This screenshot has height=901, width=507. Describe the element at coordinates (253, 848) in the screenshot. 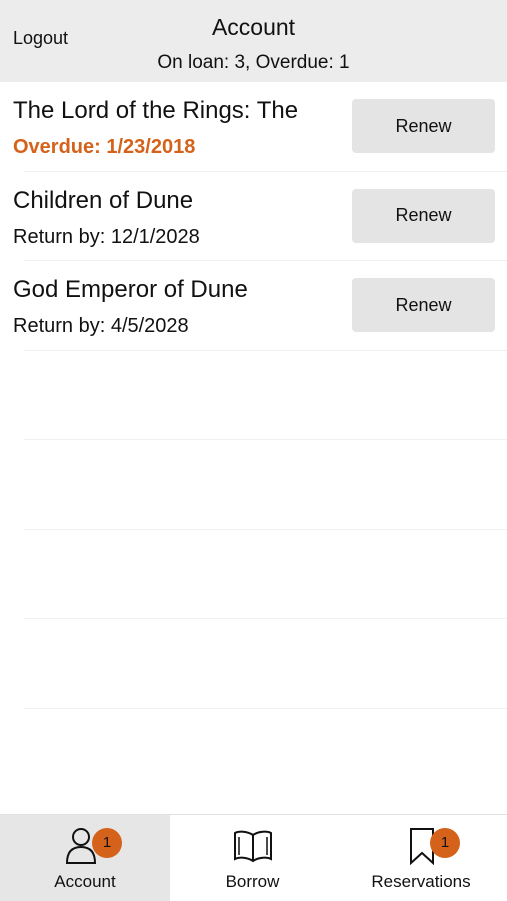

I see `book-icon` at that location.